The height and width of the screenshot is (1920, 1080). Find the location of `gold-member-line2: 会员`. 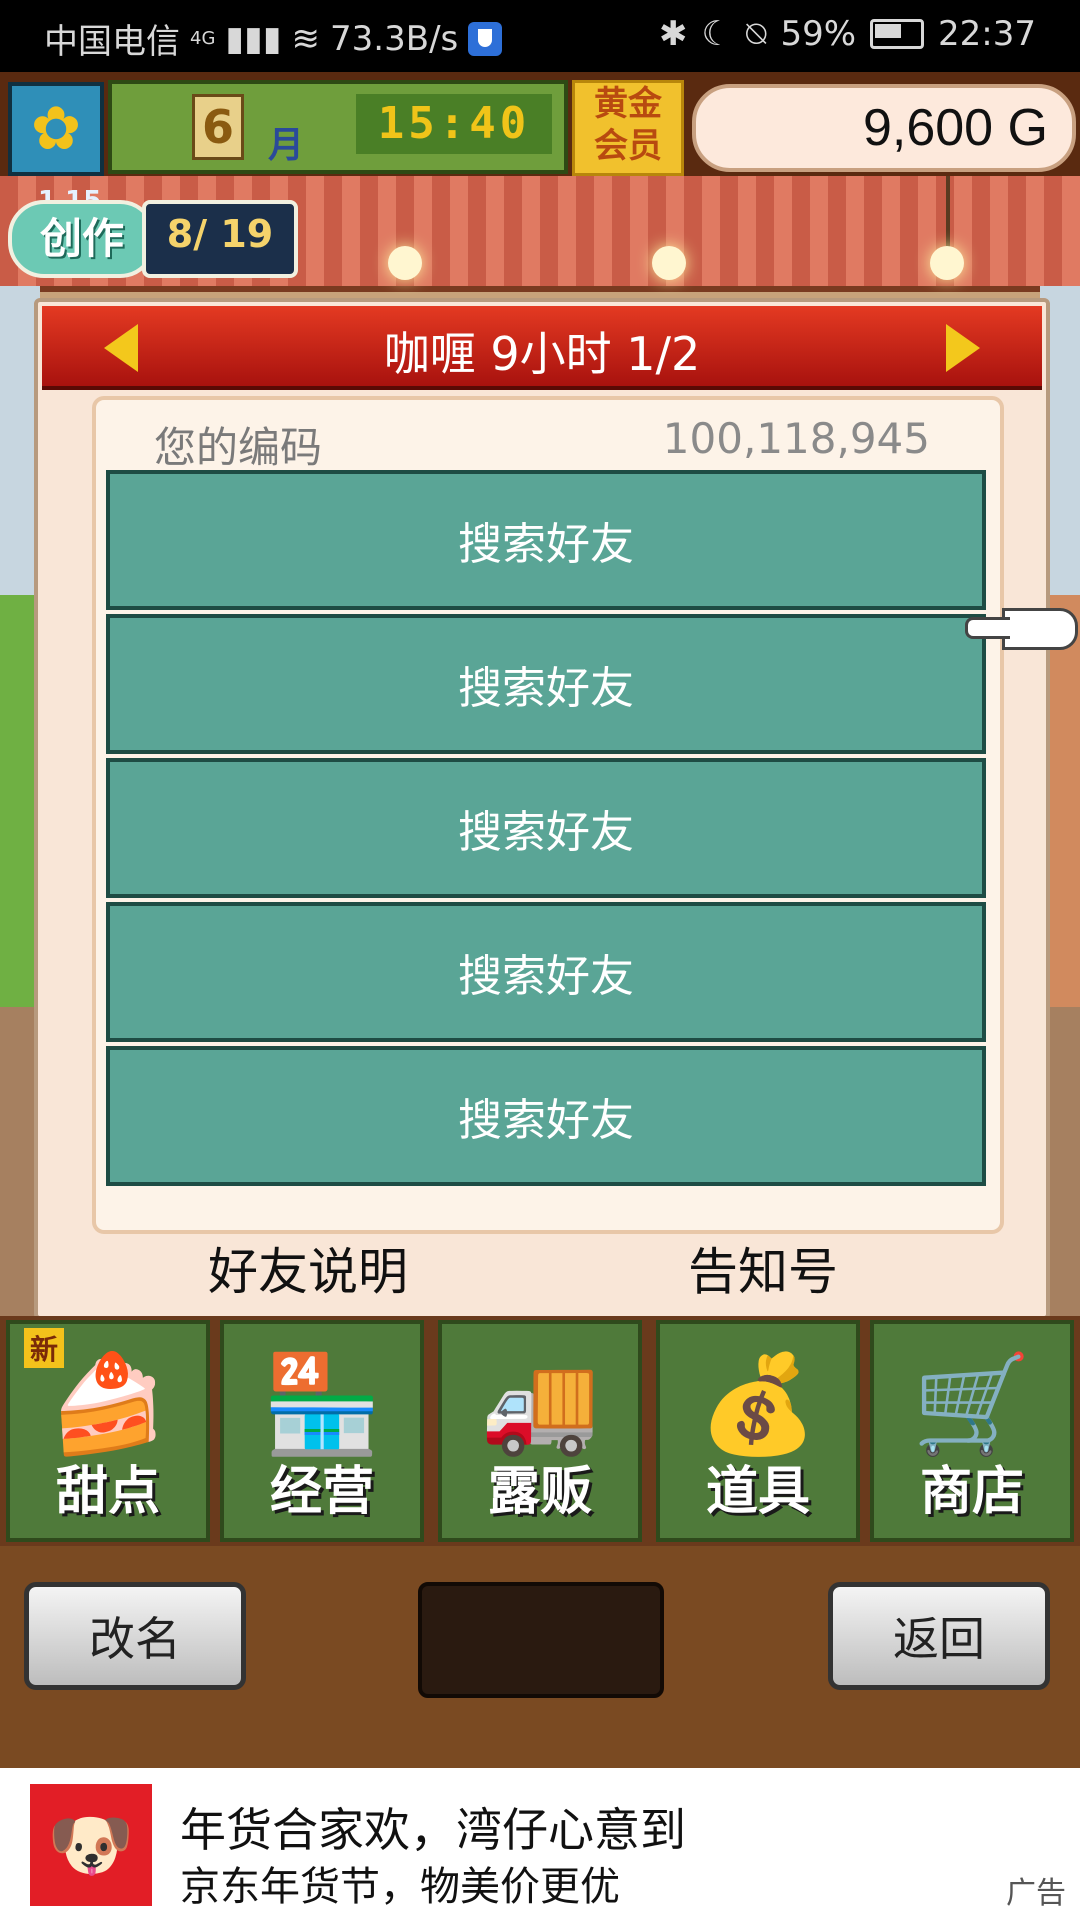

gold-member-line2: 会员 is located at coordinates (628, 146).